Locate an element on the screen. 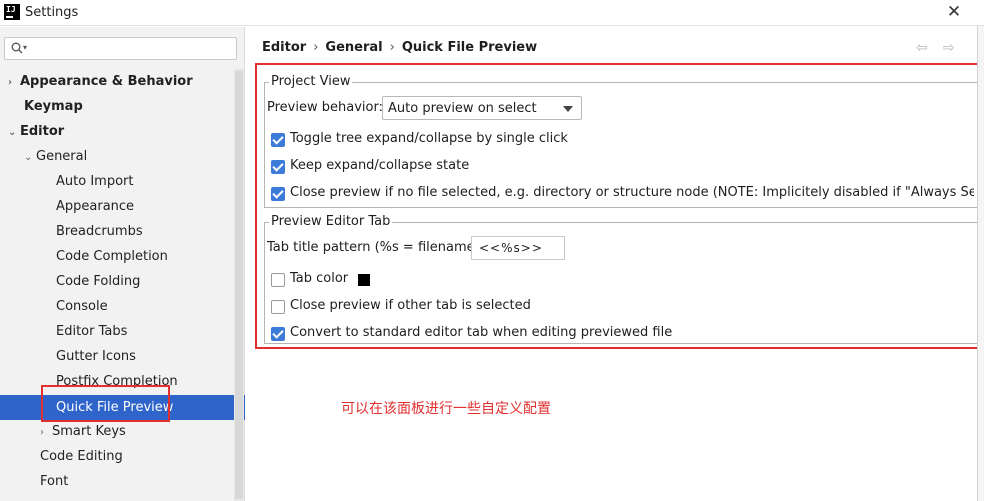 The image size is (984, 501). preview-behavior-select: Auto preview on select is located at coordinates (482, 108).